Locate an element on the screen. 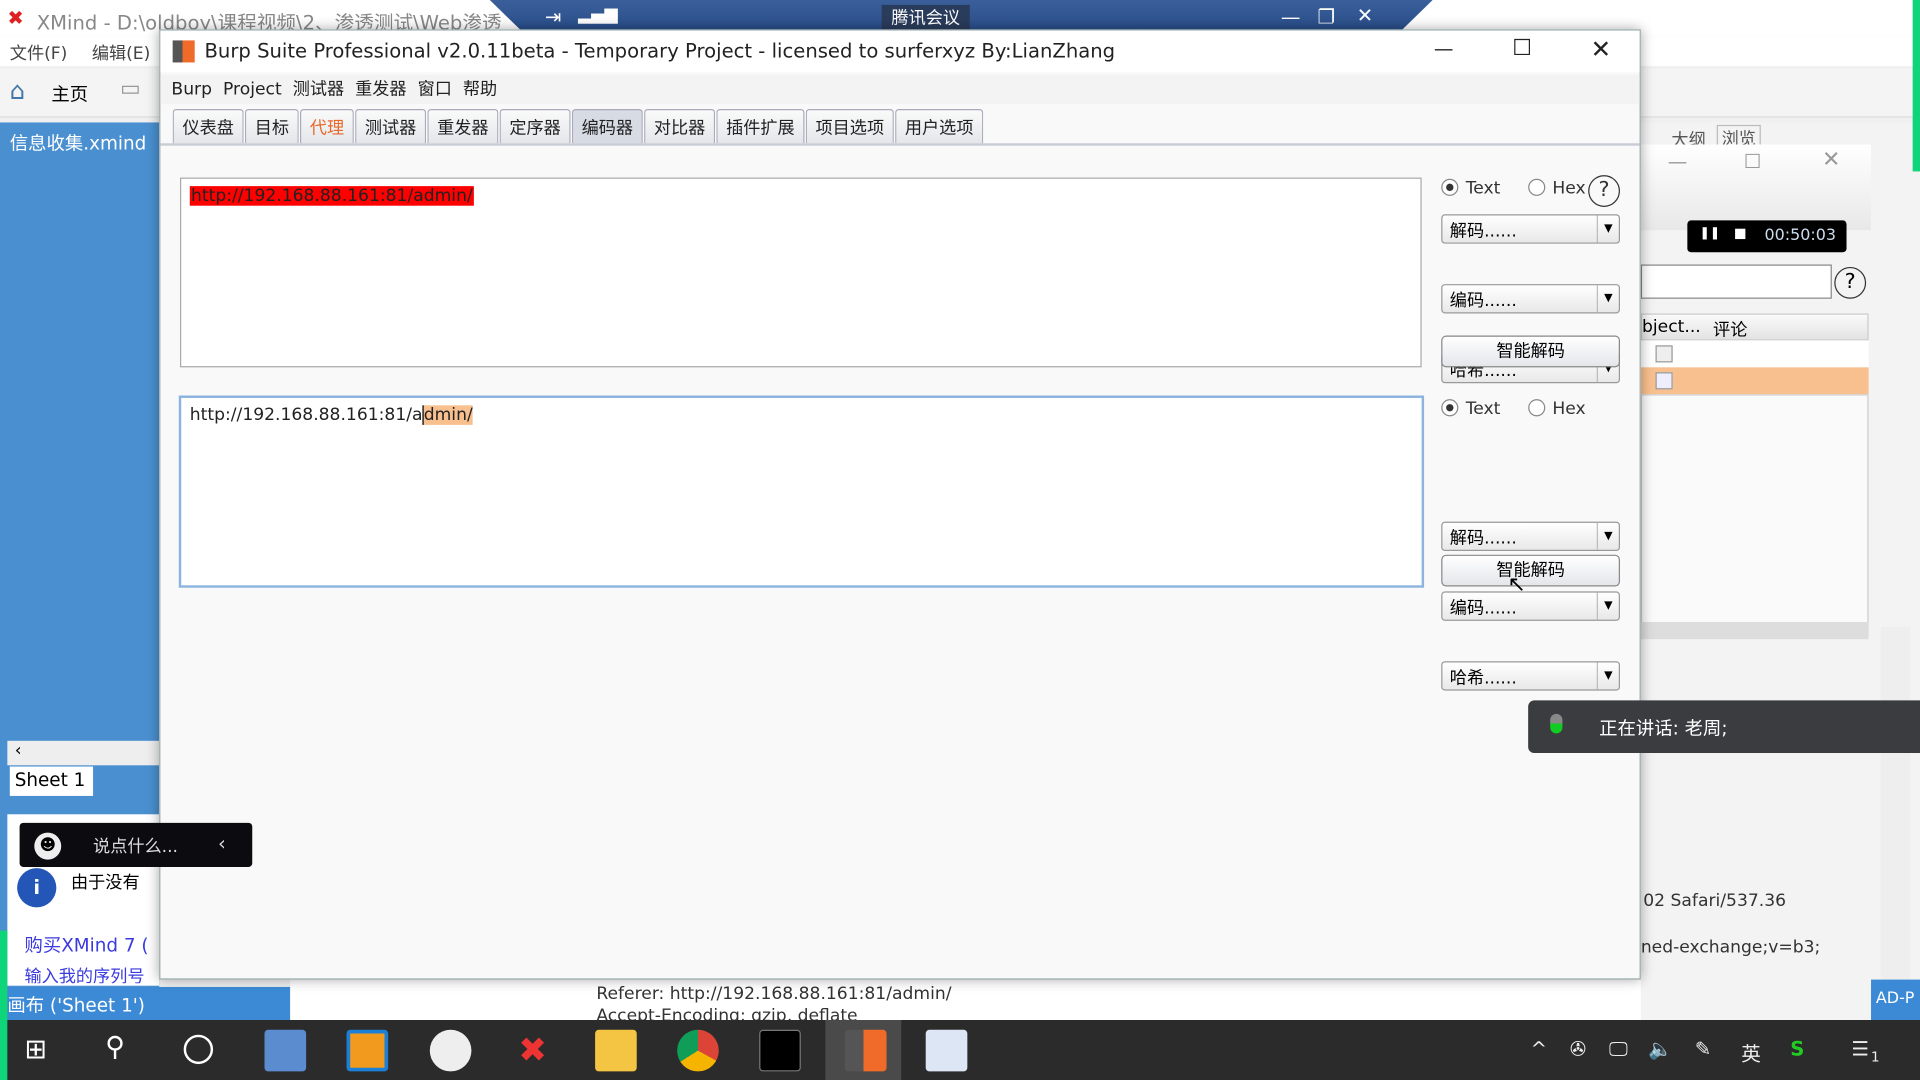 This screenshot has width=1920, height=1080. burp-icon is located at coordinates (865, 1050).